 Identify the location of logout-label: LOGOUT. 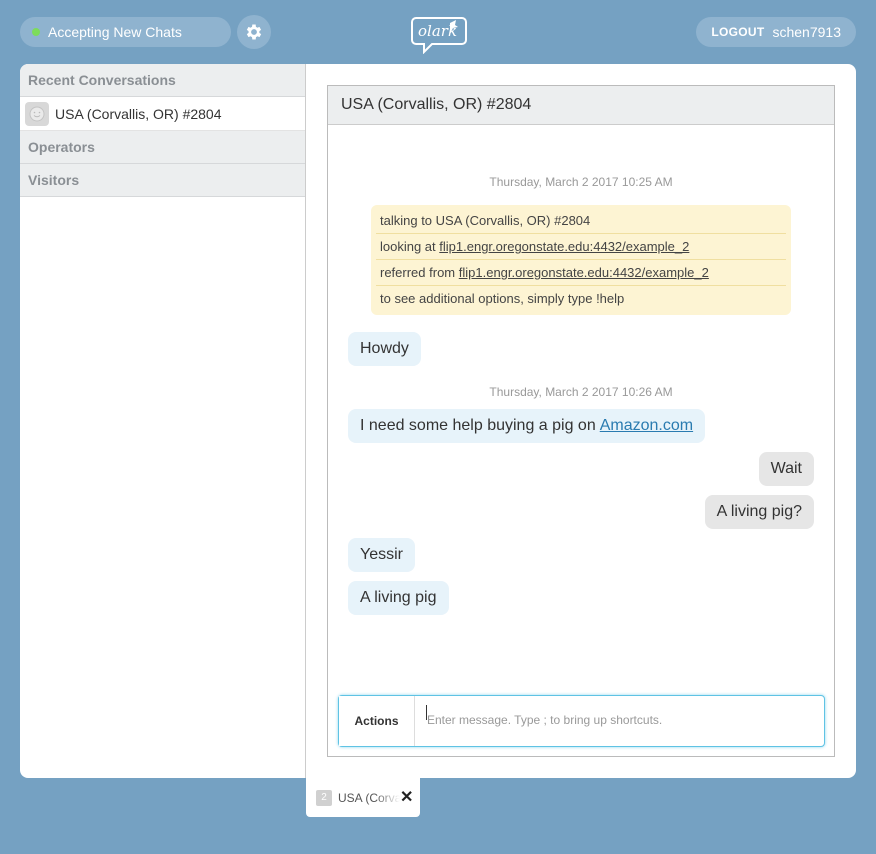
(738, 32).